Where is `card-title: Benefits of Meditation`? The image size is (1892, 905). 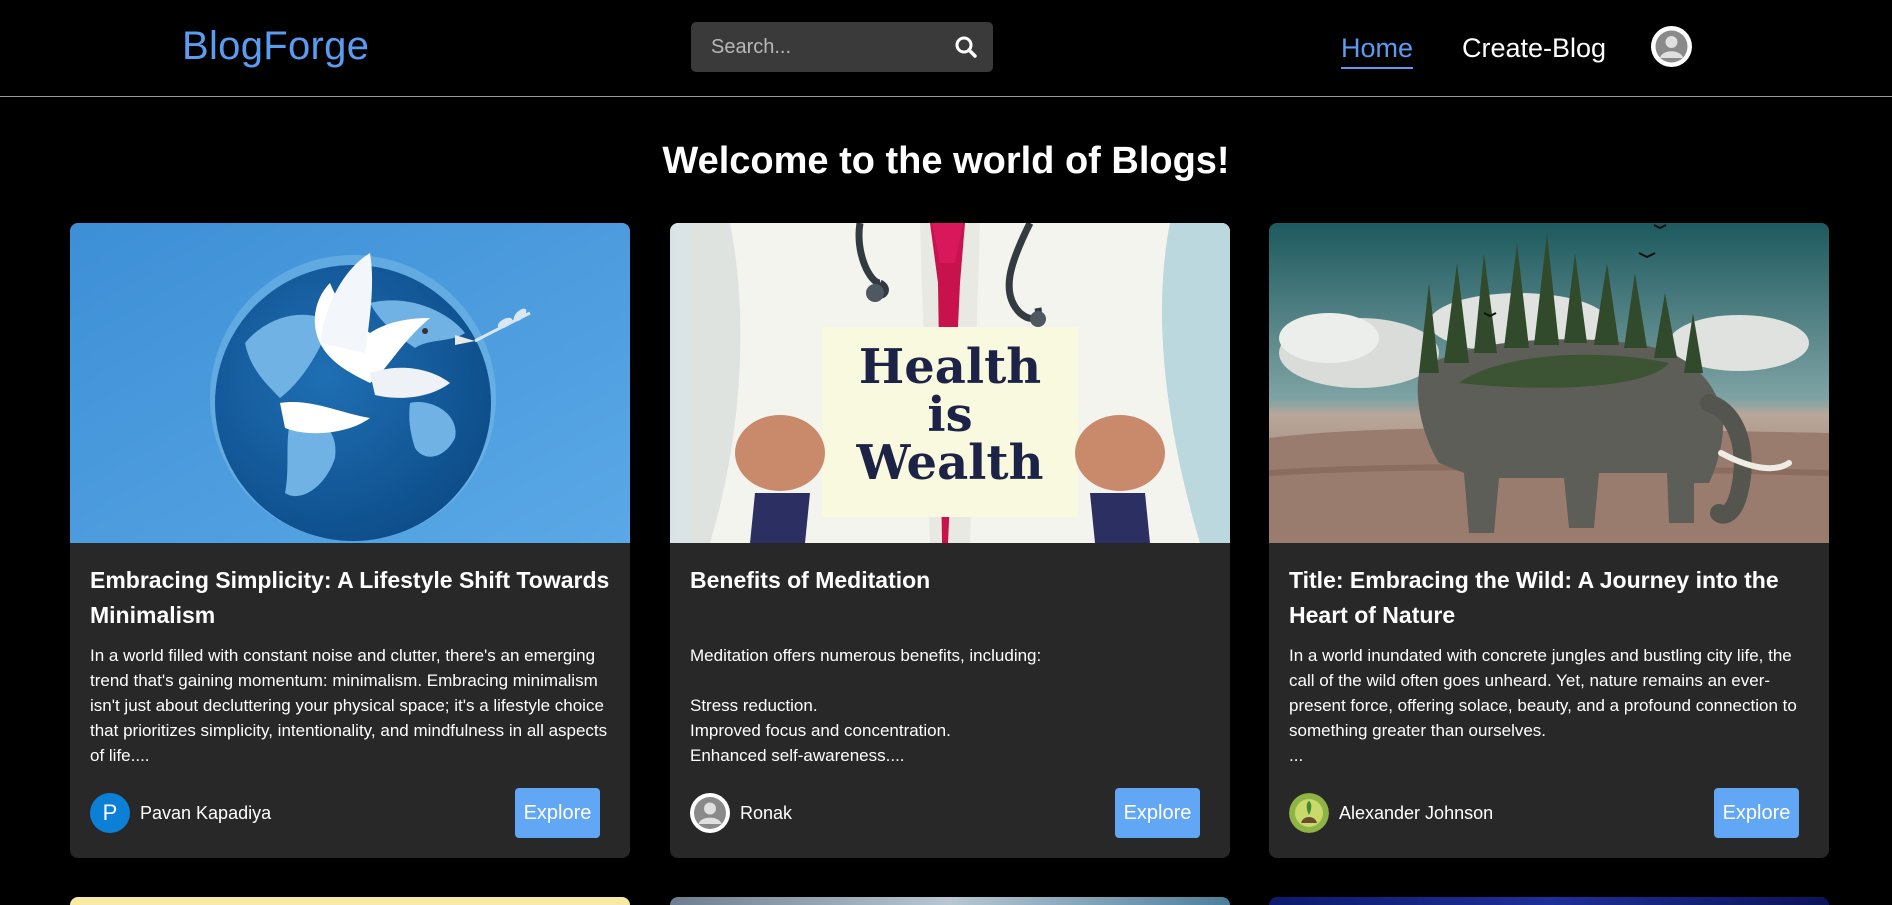
card-title: Benefits of Meditation is located at coordinates (950, 580).